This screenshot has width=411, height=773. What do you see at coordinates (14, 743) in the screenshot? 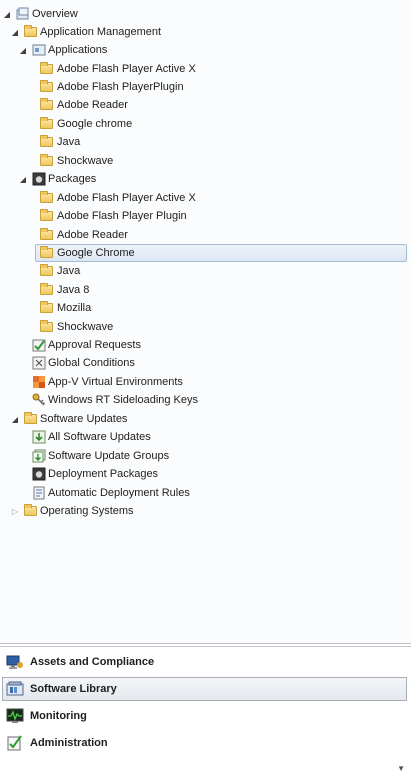
I see `administration-icon` at bounding box center [14, 743].